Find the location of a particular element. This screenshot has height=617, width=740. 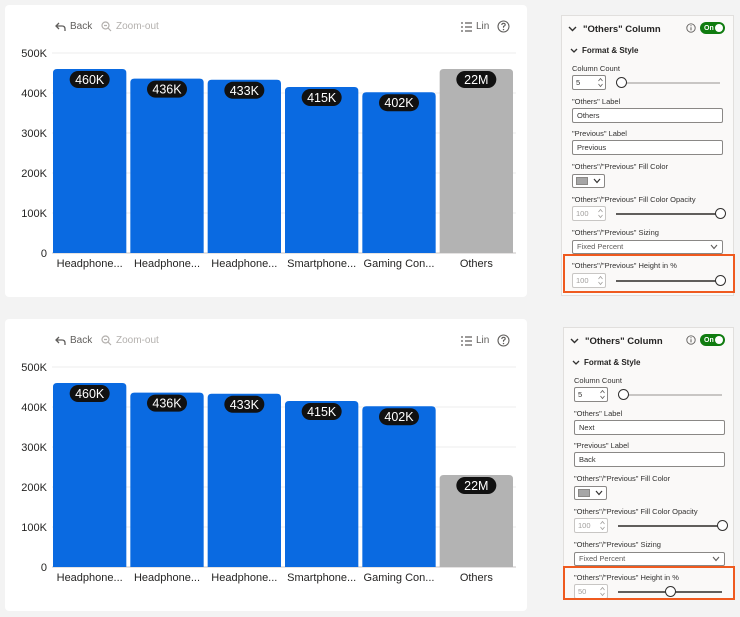

others-label-input: Others is located at coordinates (647, 115).